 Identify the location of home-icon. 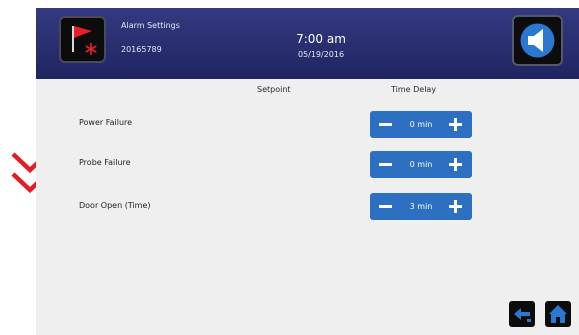
(558, 314).